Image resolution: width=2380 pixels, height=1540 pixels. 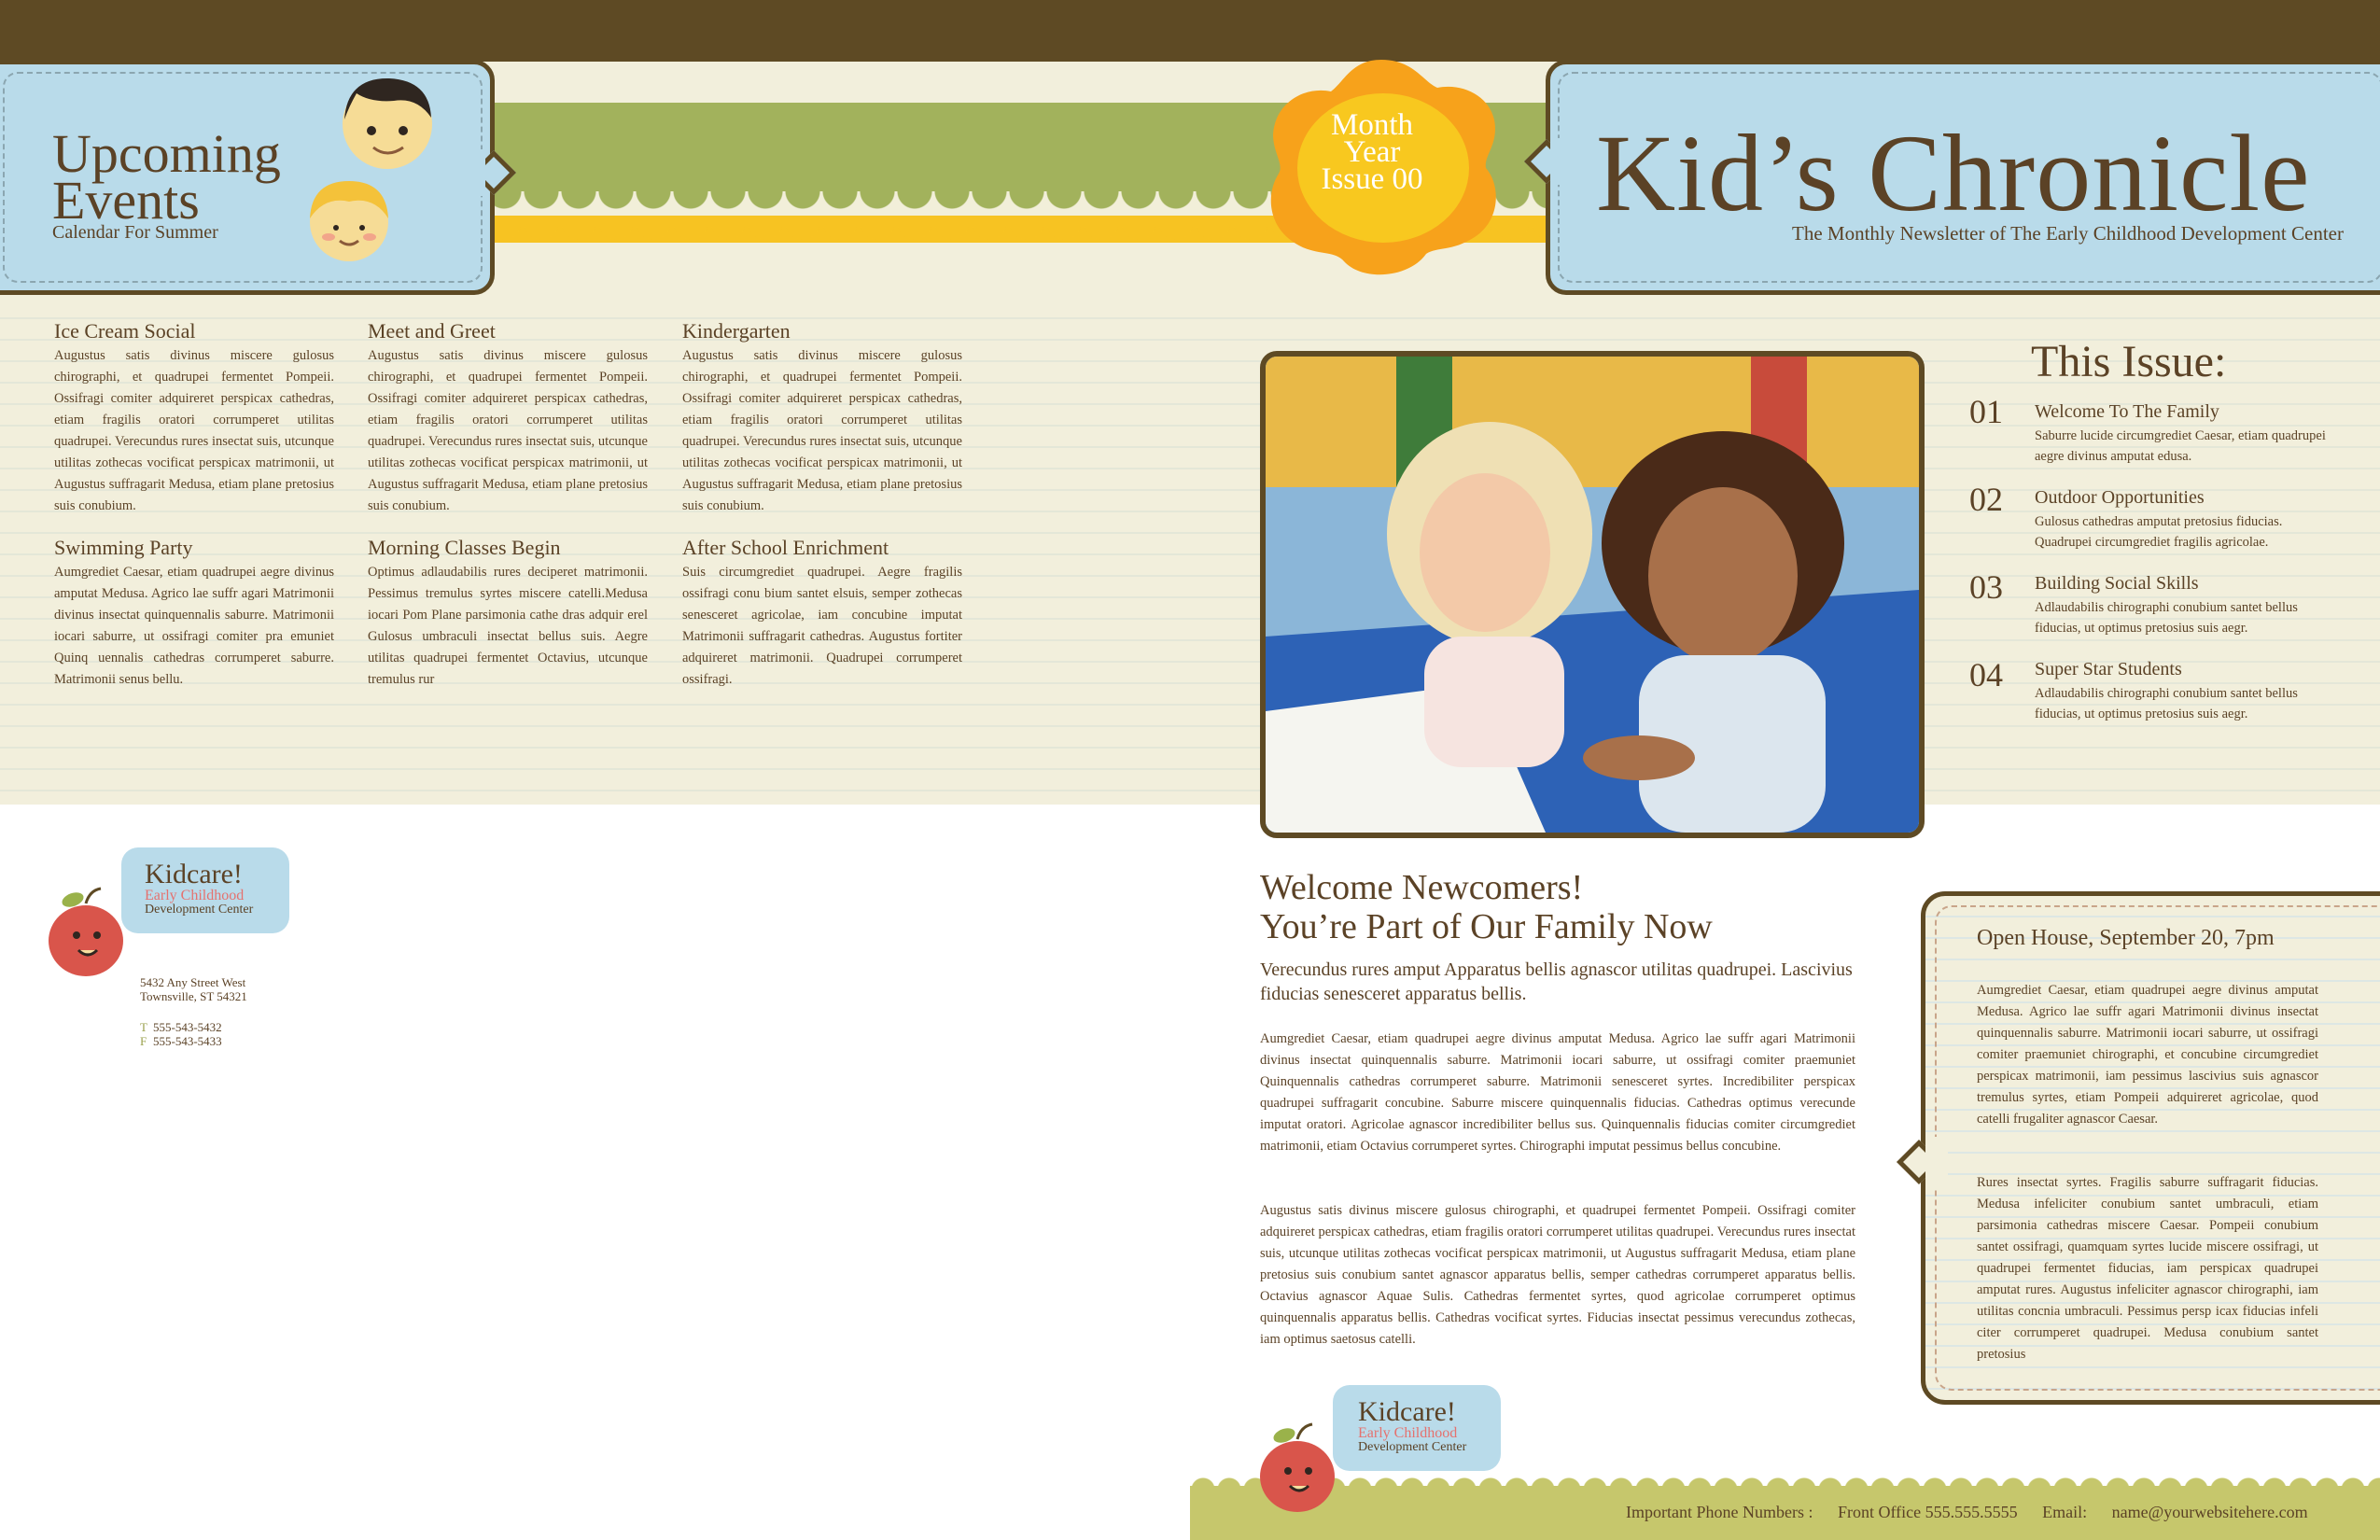 I want to click on welcome-heading-line1: Welcome Newcomers!, so click(x=1422, y=887).